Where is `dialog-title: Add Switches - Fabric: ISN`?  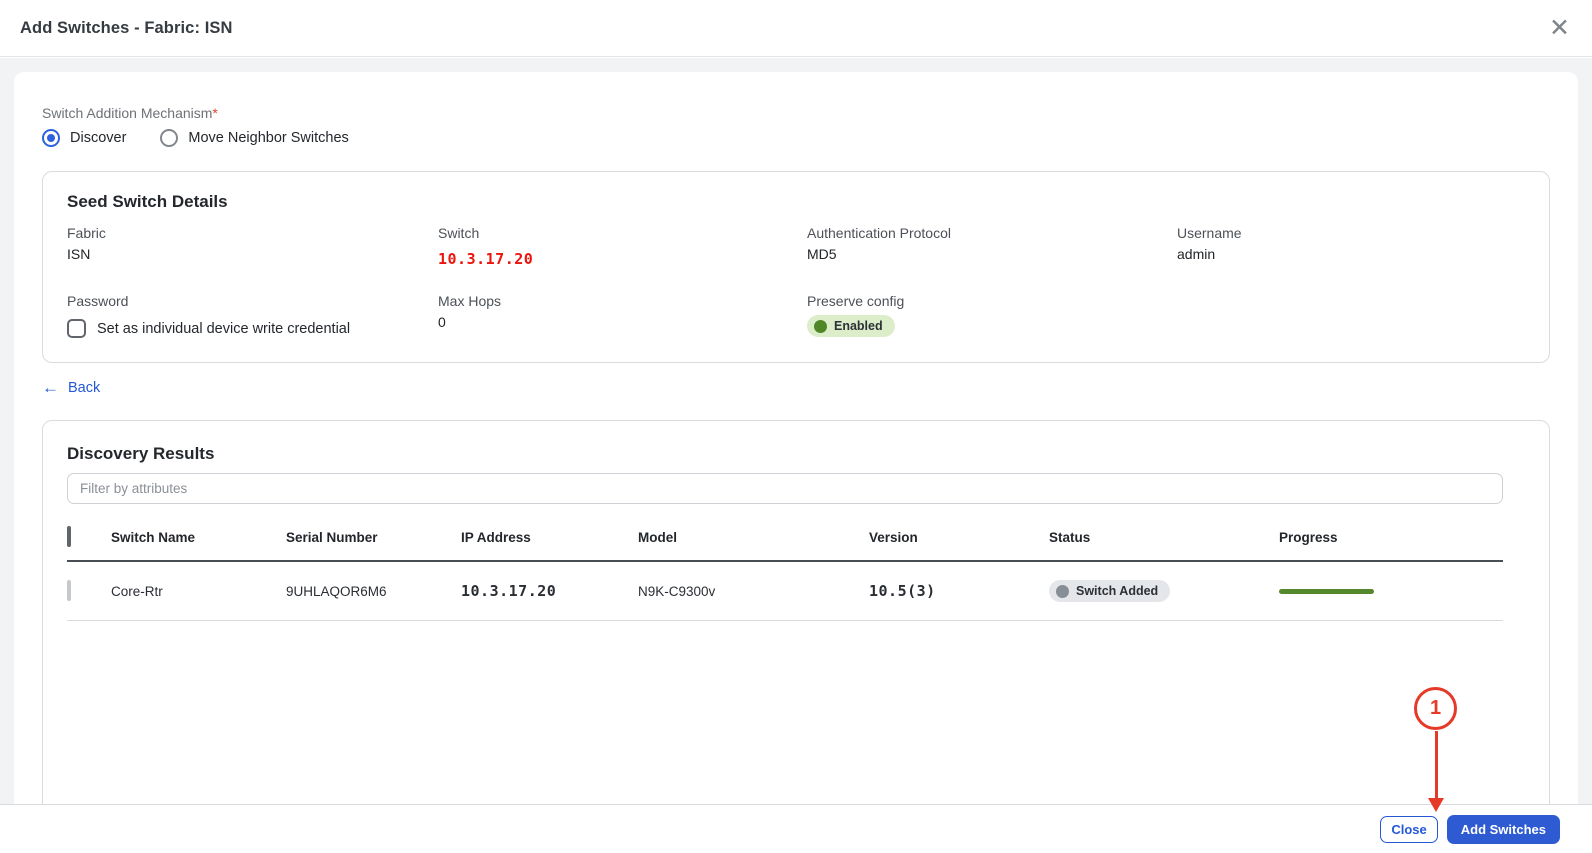
dialog-title: Add Switches - Fabric: ISN is located at coordinates (126, 27).